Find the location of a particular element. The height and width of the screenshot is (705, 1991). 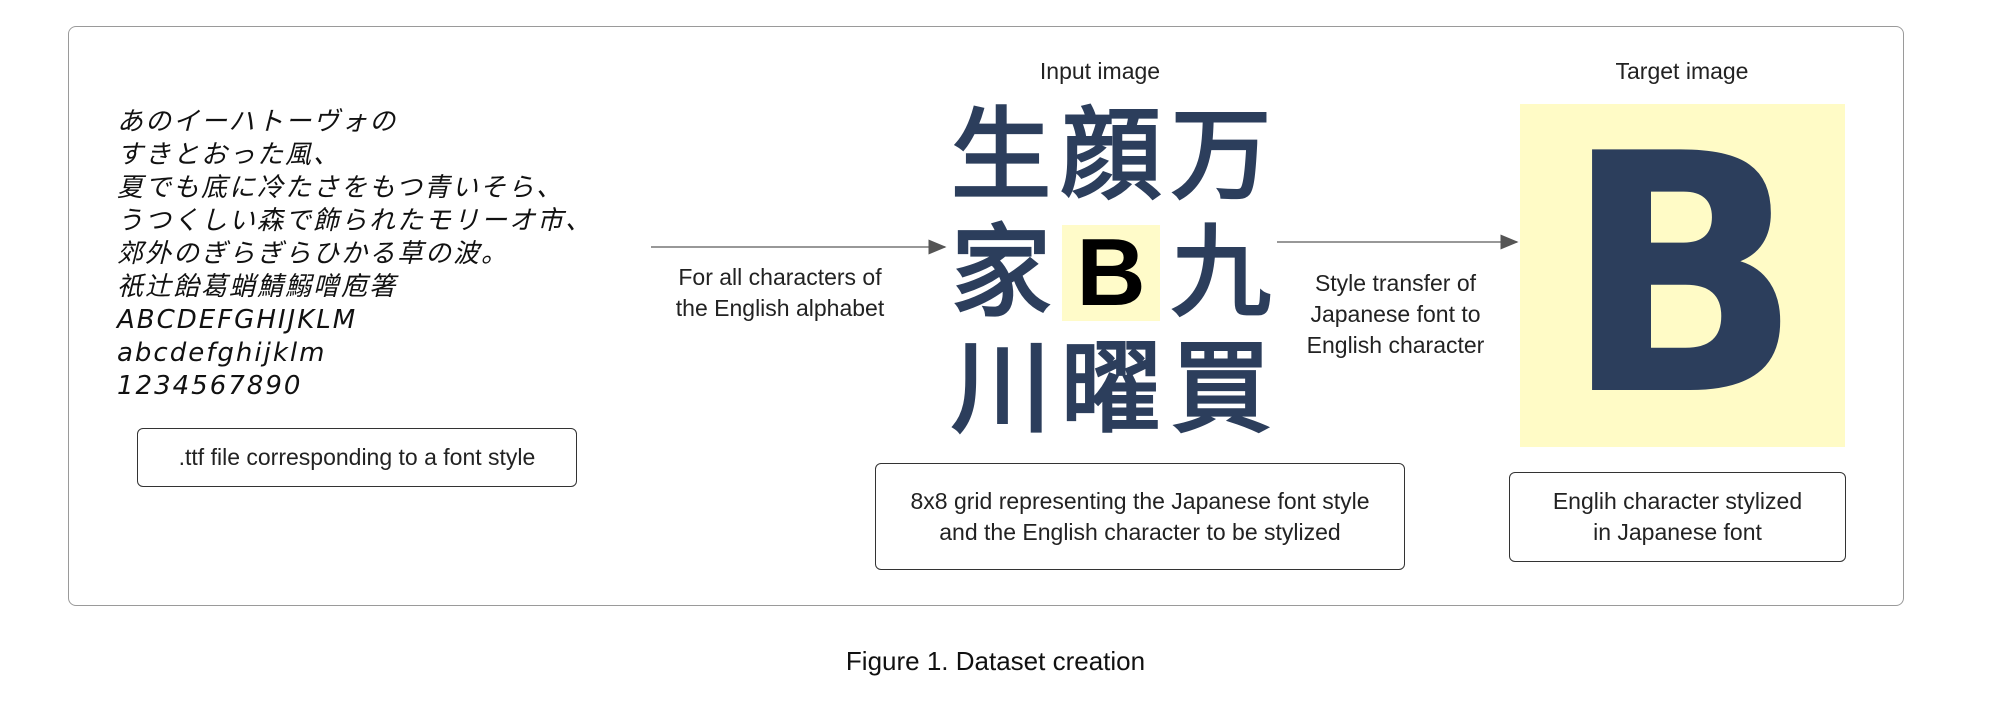

target-stylized-char: B is located at coordinates (1682, 275).